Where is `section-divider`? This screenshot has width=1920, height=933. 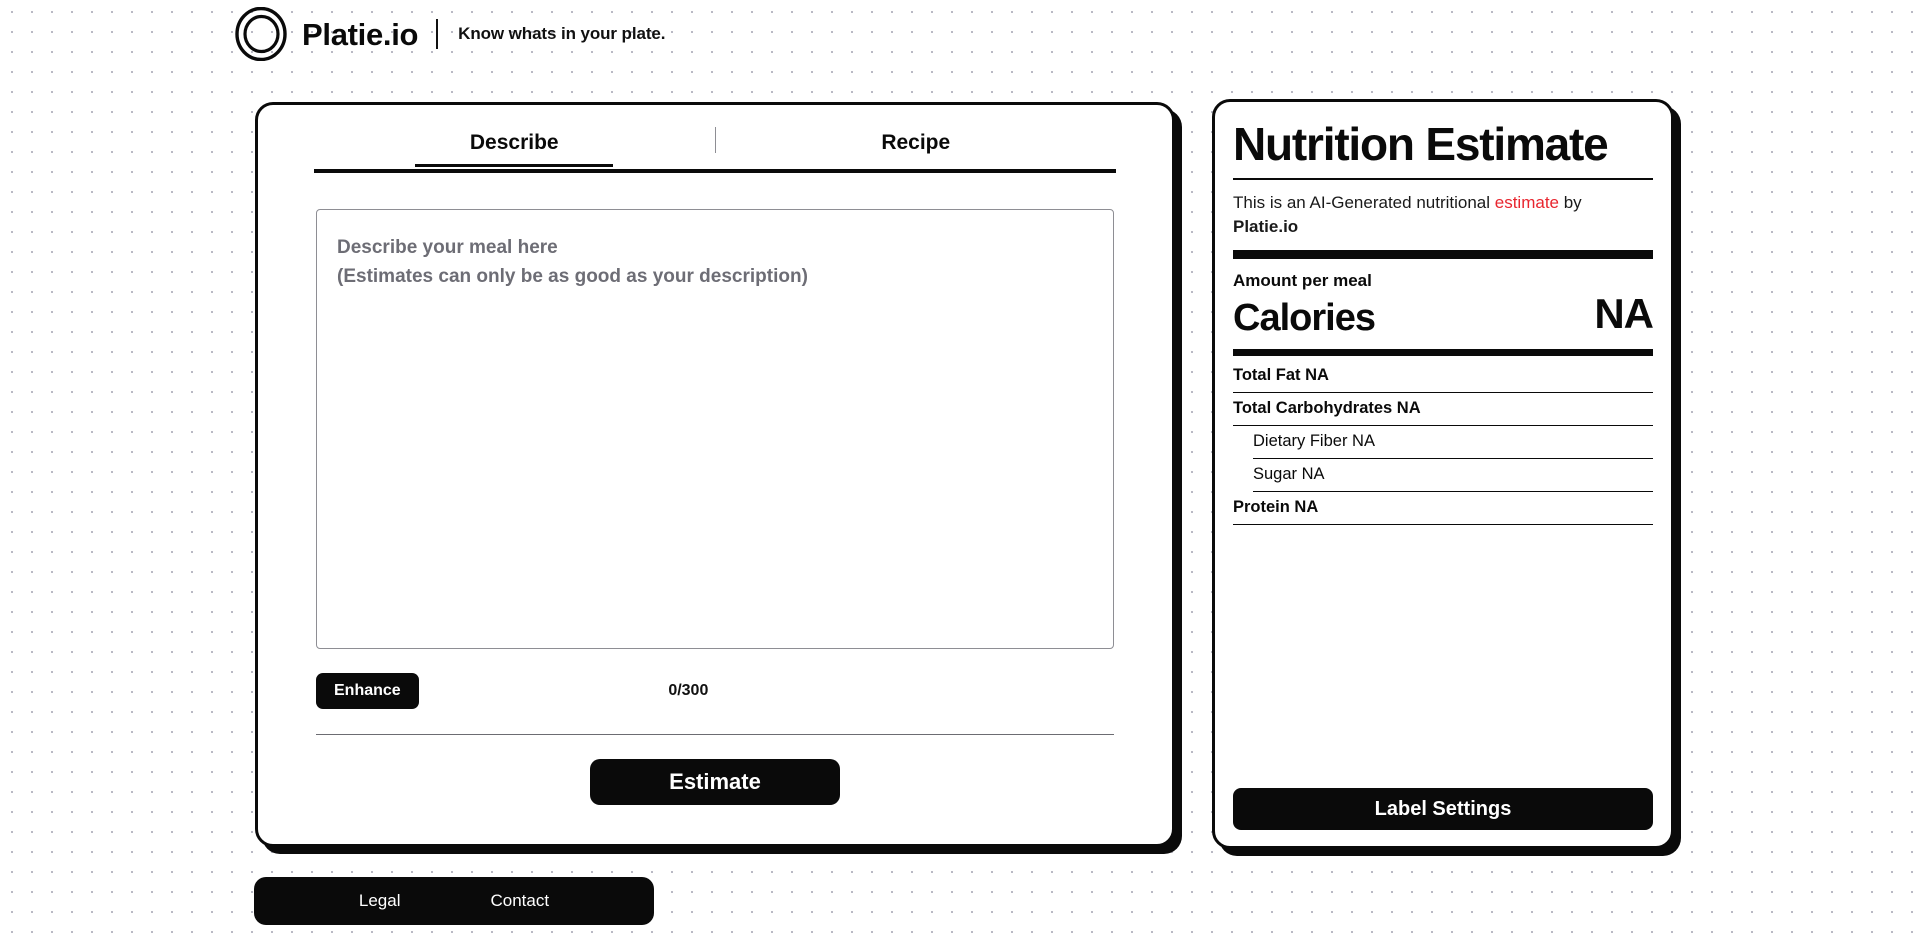
section-divider is located at coordinates (715, 734).